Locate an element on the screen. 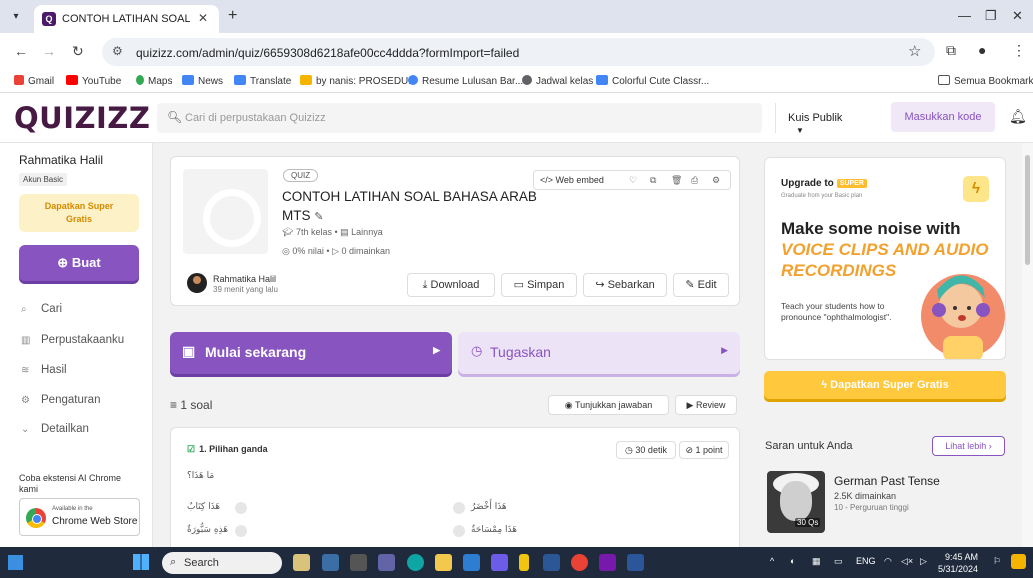 The width and height of the screenshot is (1033, 578). tray-app-icon: ◐ is located at coordinates (792, 561).